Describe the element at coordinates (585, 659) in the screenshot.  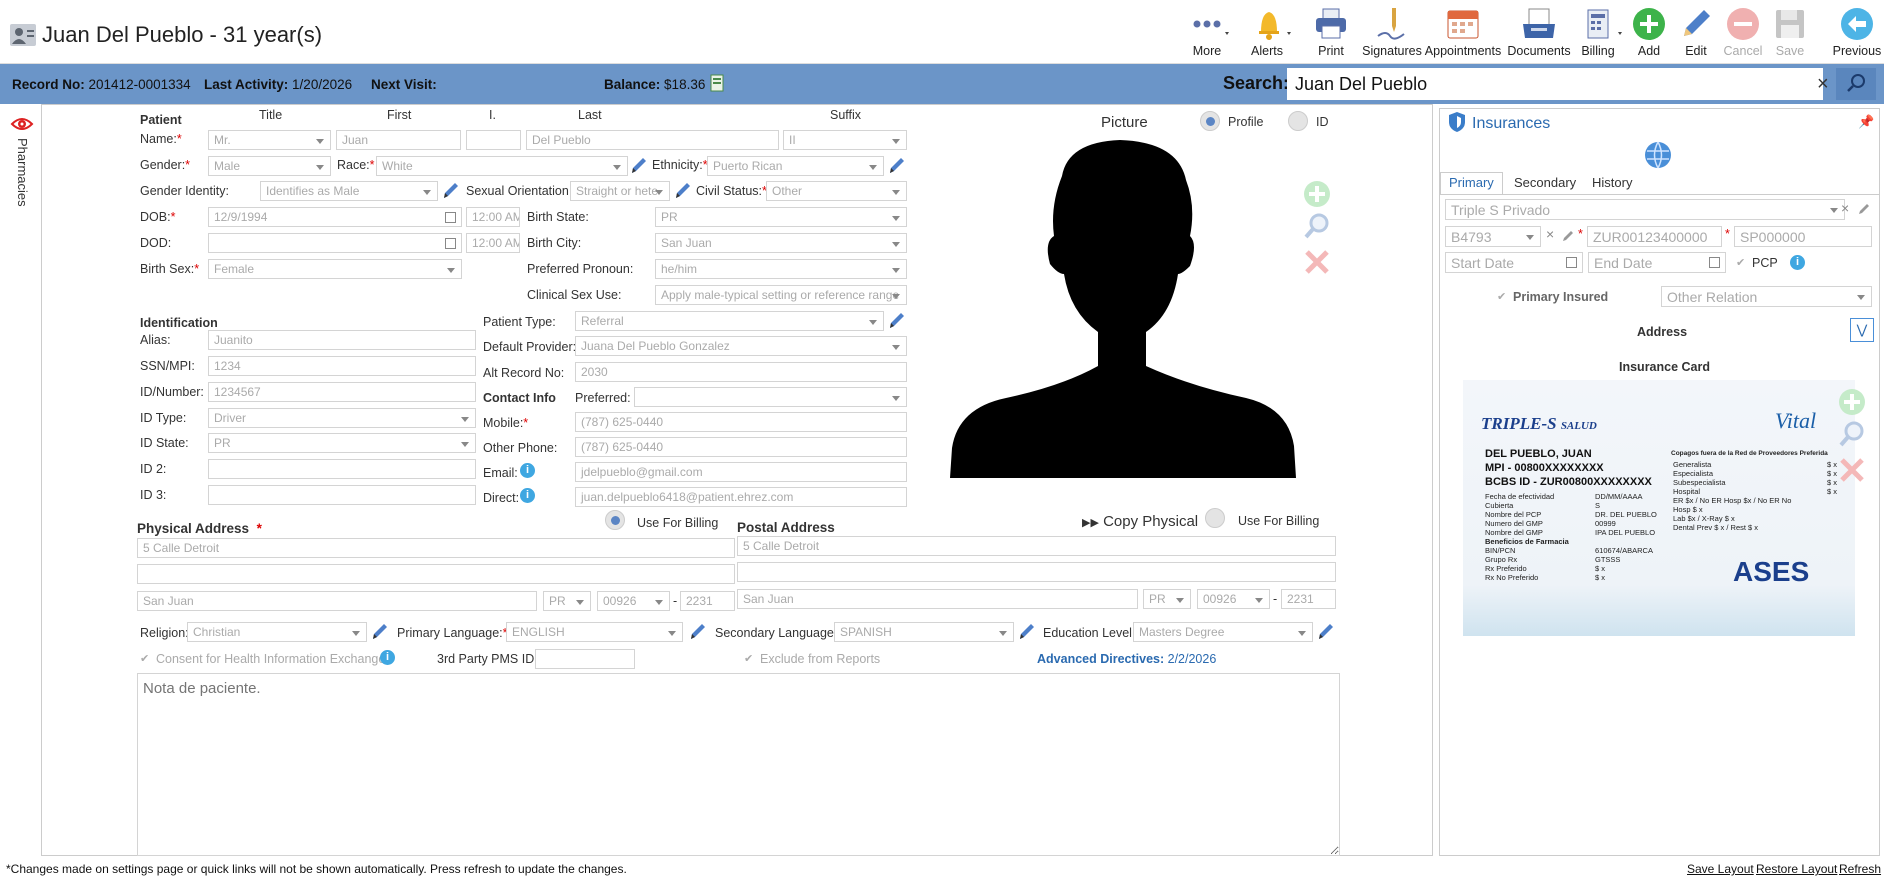
I see `third-party-field` at that location.